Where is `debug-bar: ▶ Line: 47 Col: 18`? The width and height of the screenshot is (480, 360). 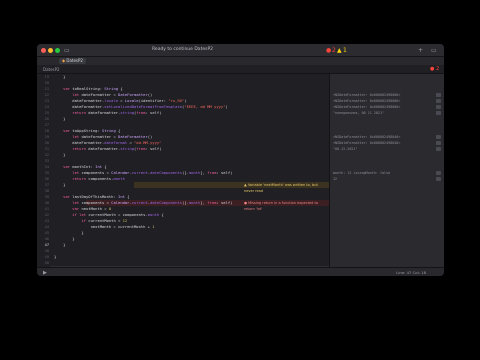
debug-bar: ▶ Line: 47 Col: 18 is located at coordinates (240, 271).